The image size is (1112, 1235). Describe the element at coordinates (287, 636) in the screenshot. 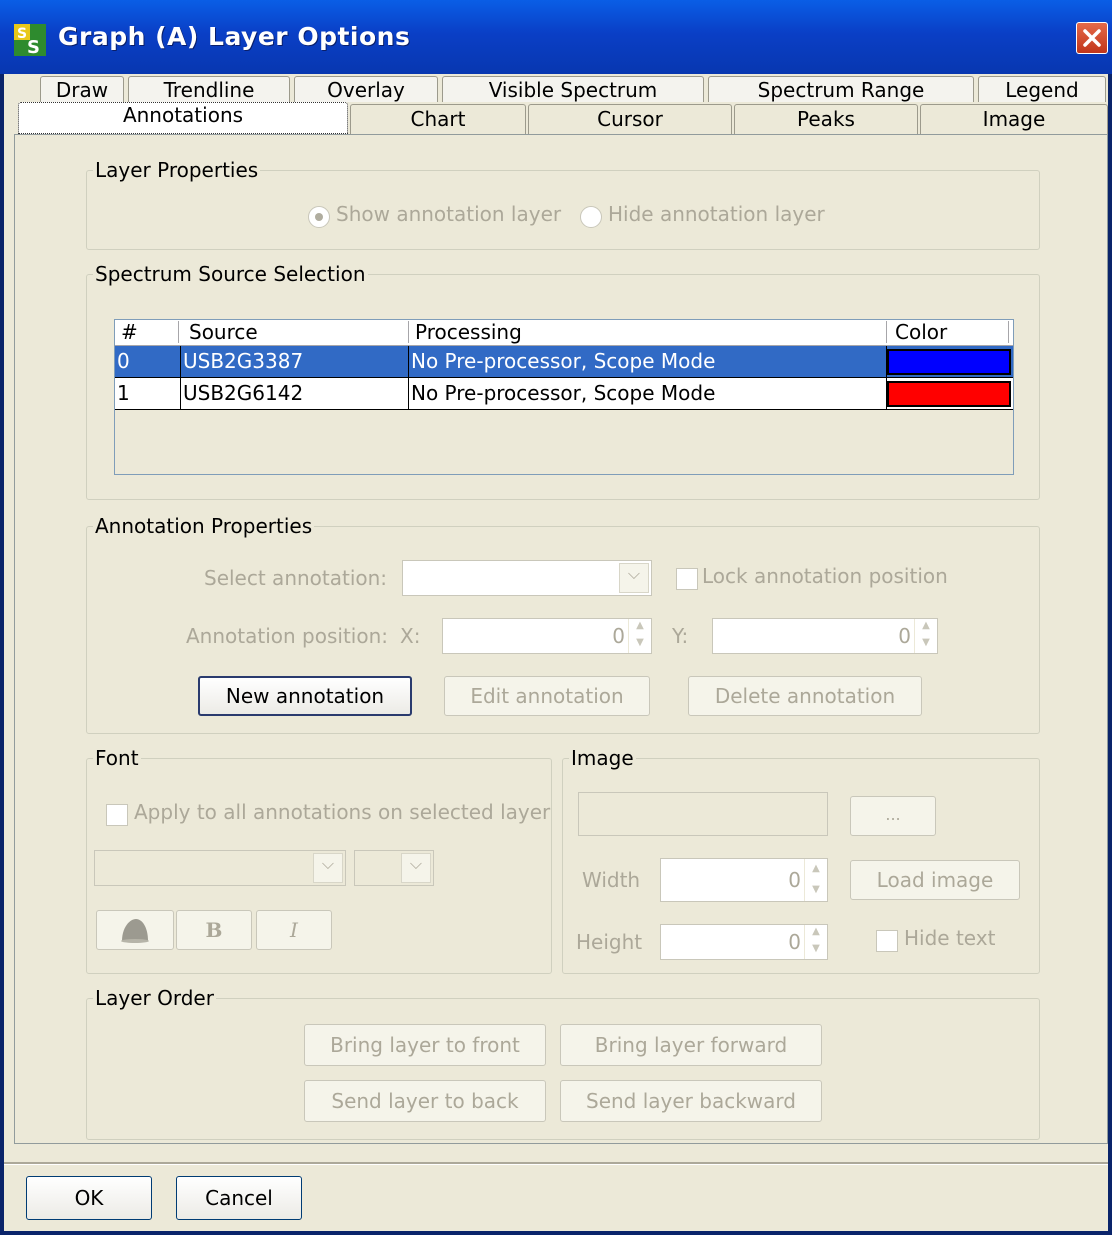

I see `annotation-position-label: Annotation position:` at that location.